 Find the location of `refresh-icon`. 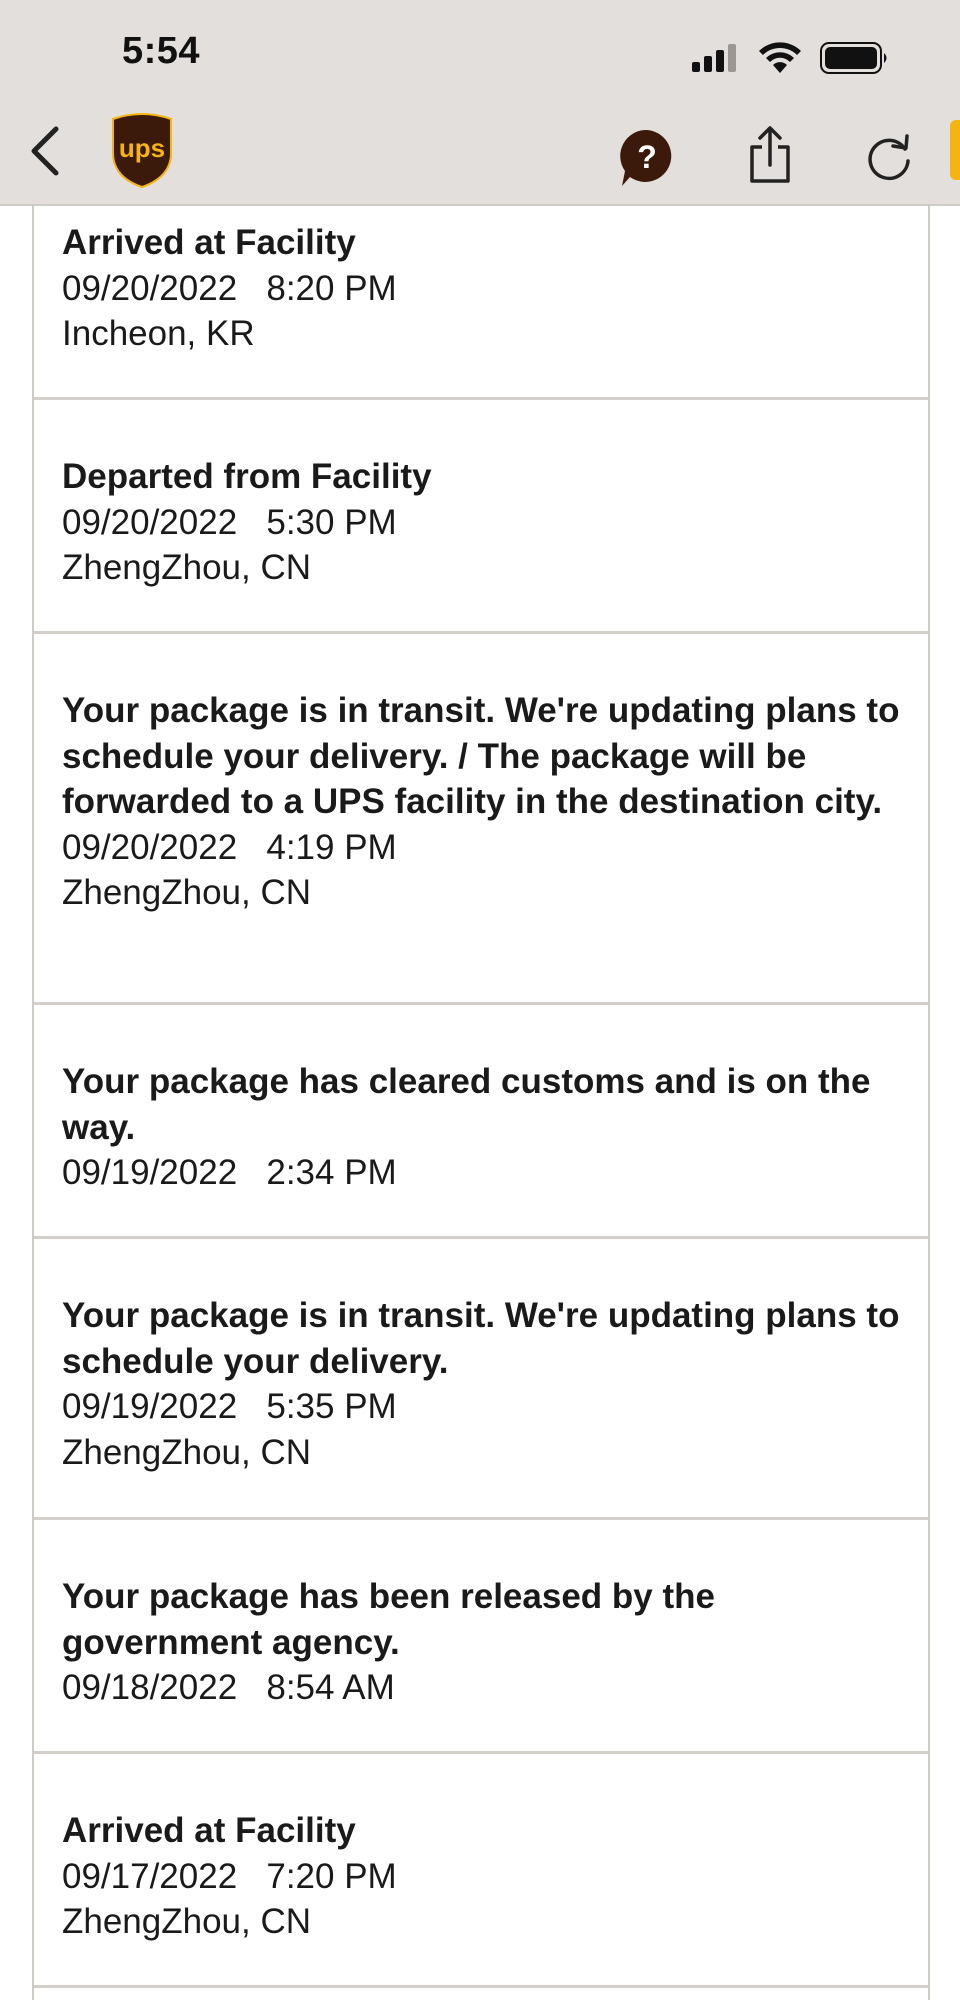

refresh-icon is located at coordinates (889, 157).